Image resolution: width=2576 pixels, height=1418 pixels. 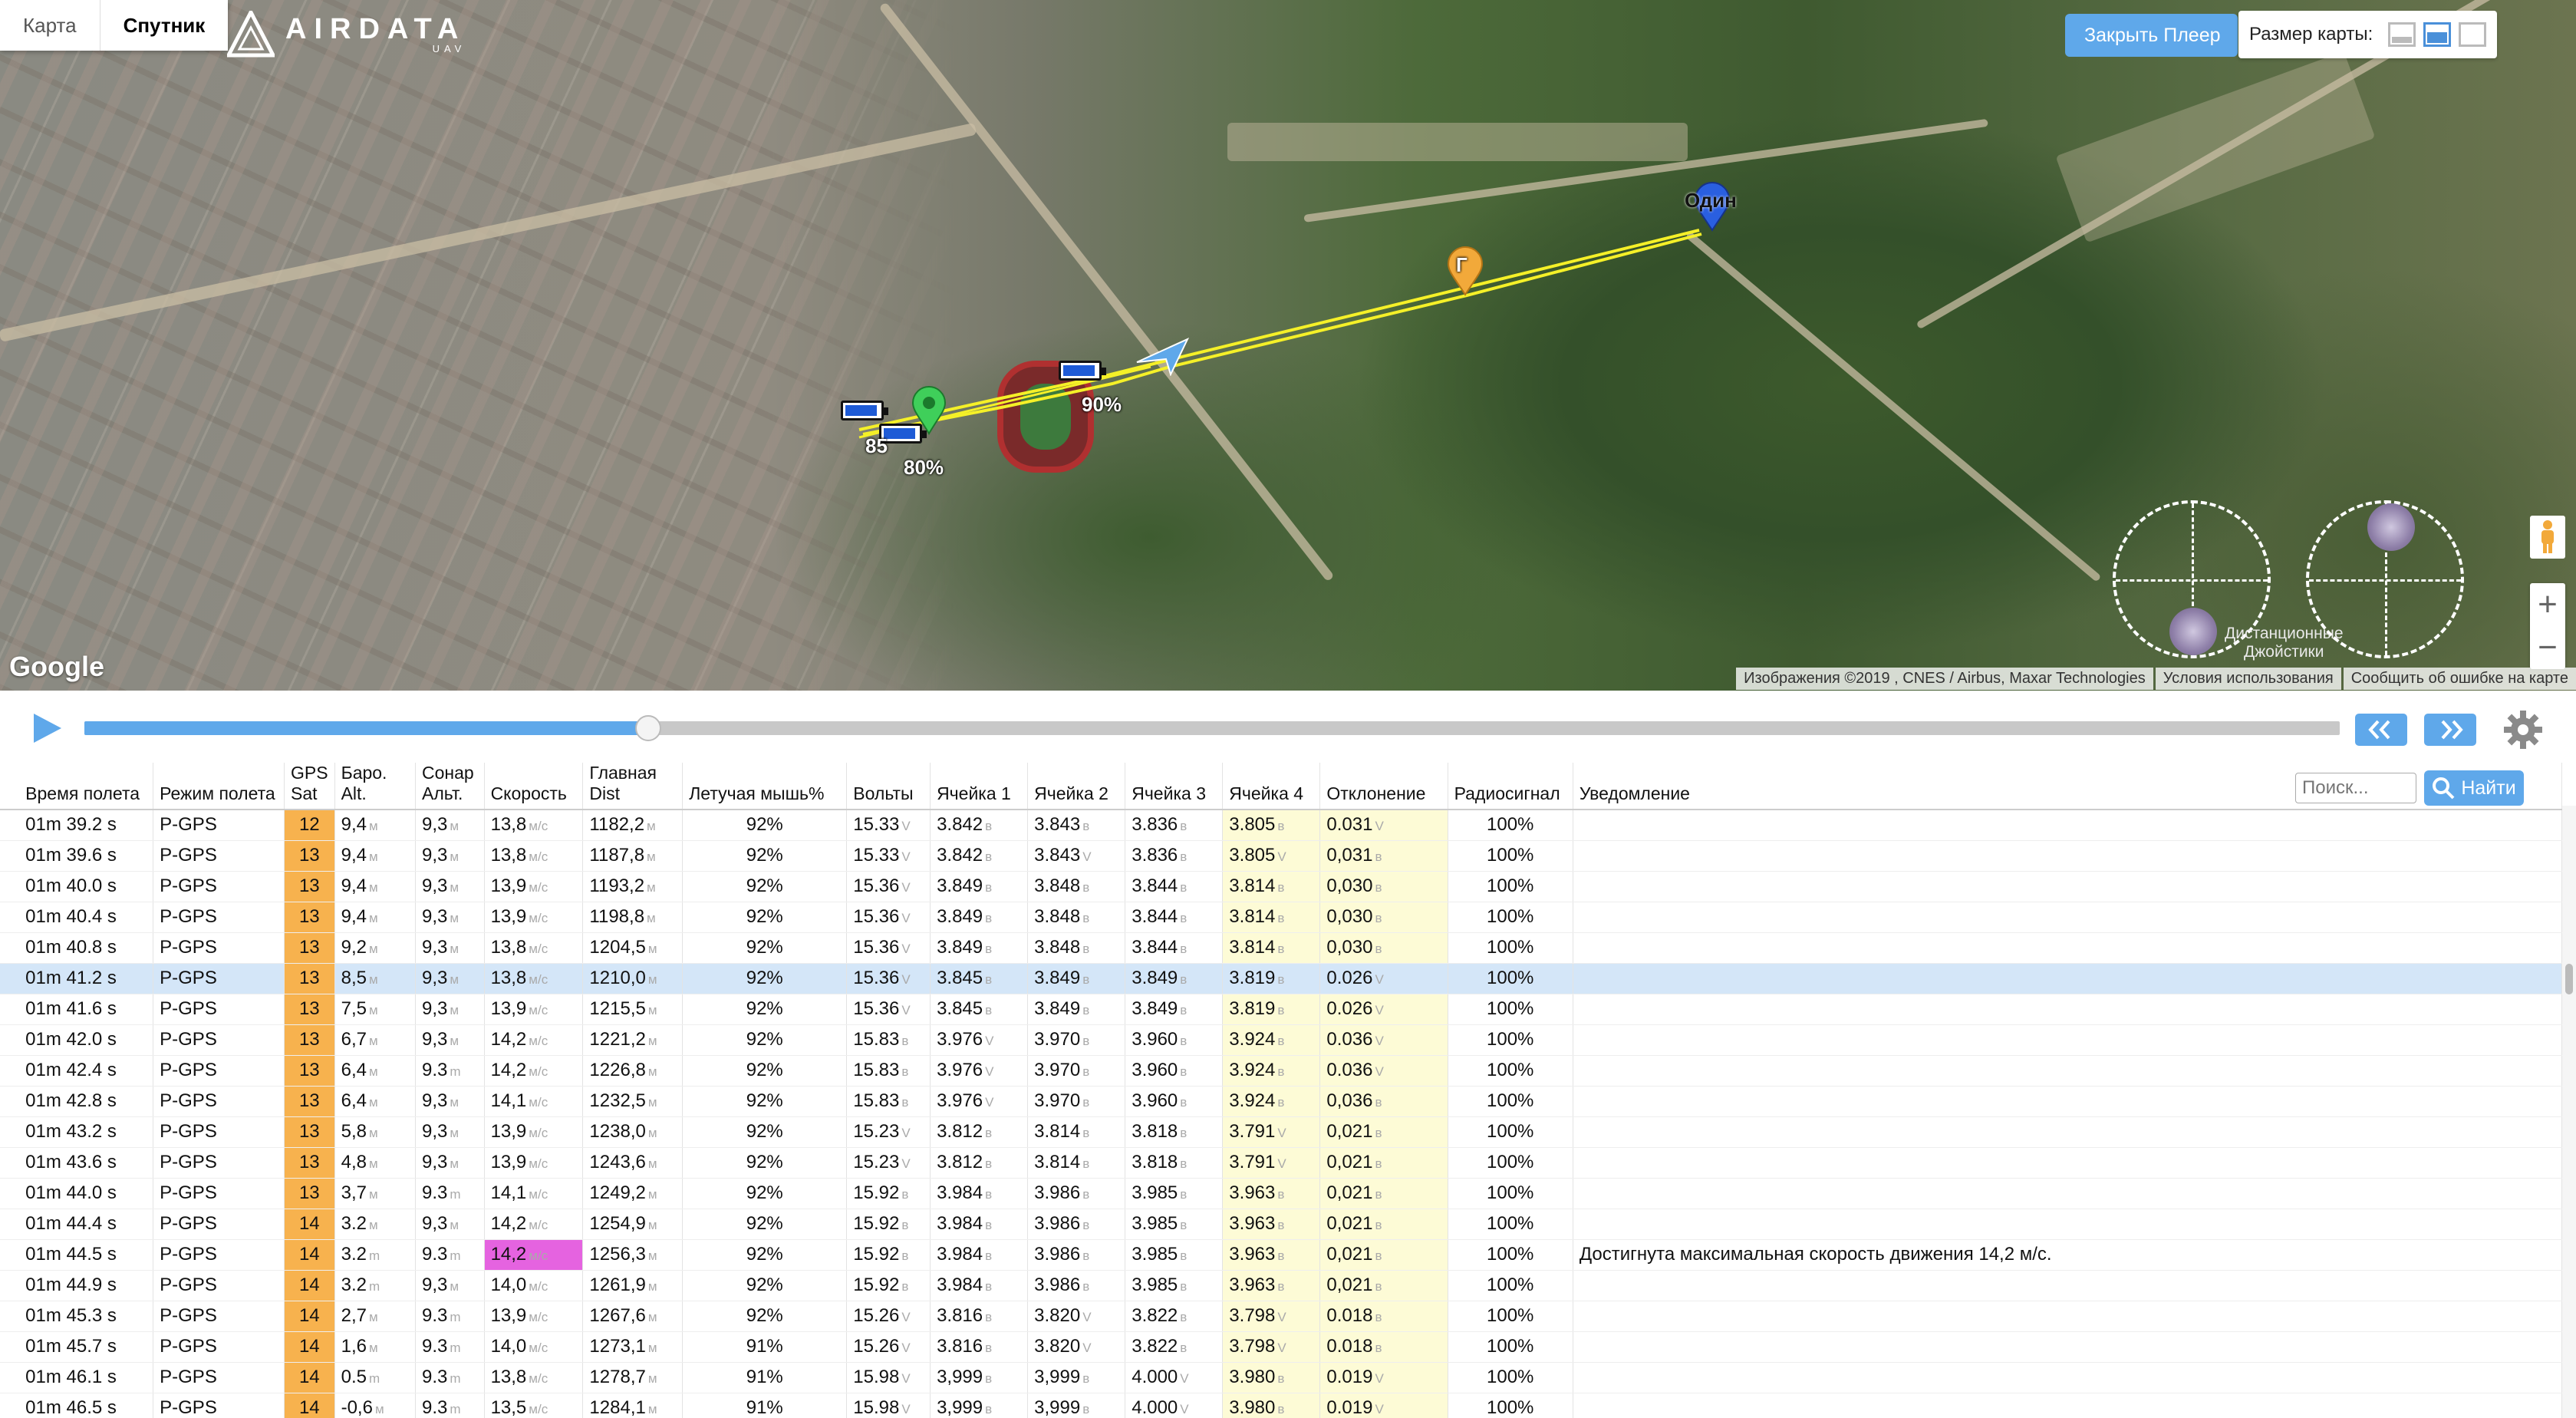 I want to click on map-size-control: Размер карты:, so click(x=2368, y=34).